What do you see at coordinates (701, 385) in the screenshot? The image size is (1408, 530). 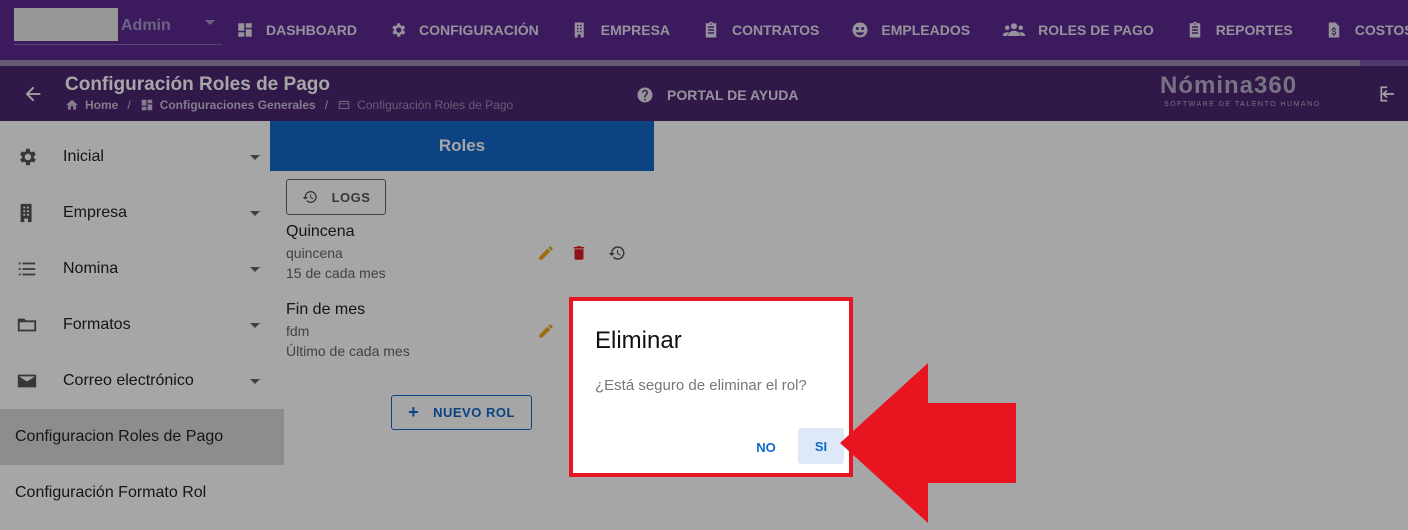 I see `dialog-message: ¿Está seguro de eliminar el rol?` at bounding box center [701, 385].